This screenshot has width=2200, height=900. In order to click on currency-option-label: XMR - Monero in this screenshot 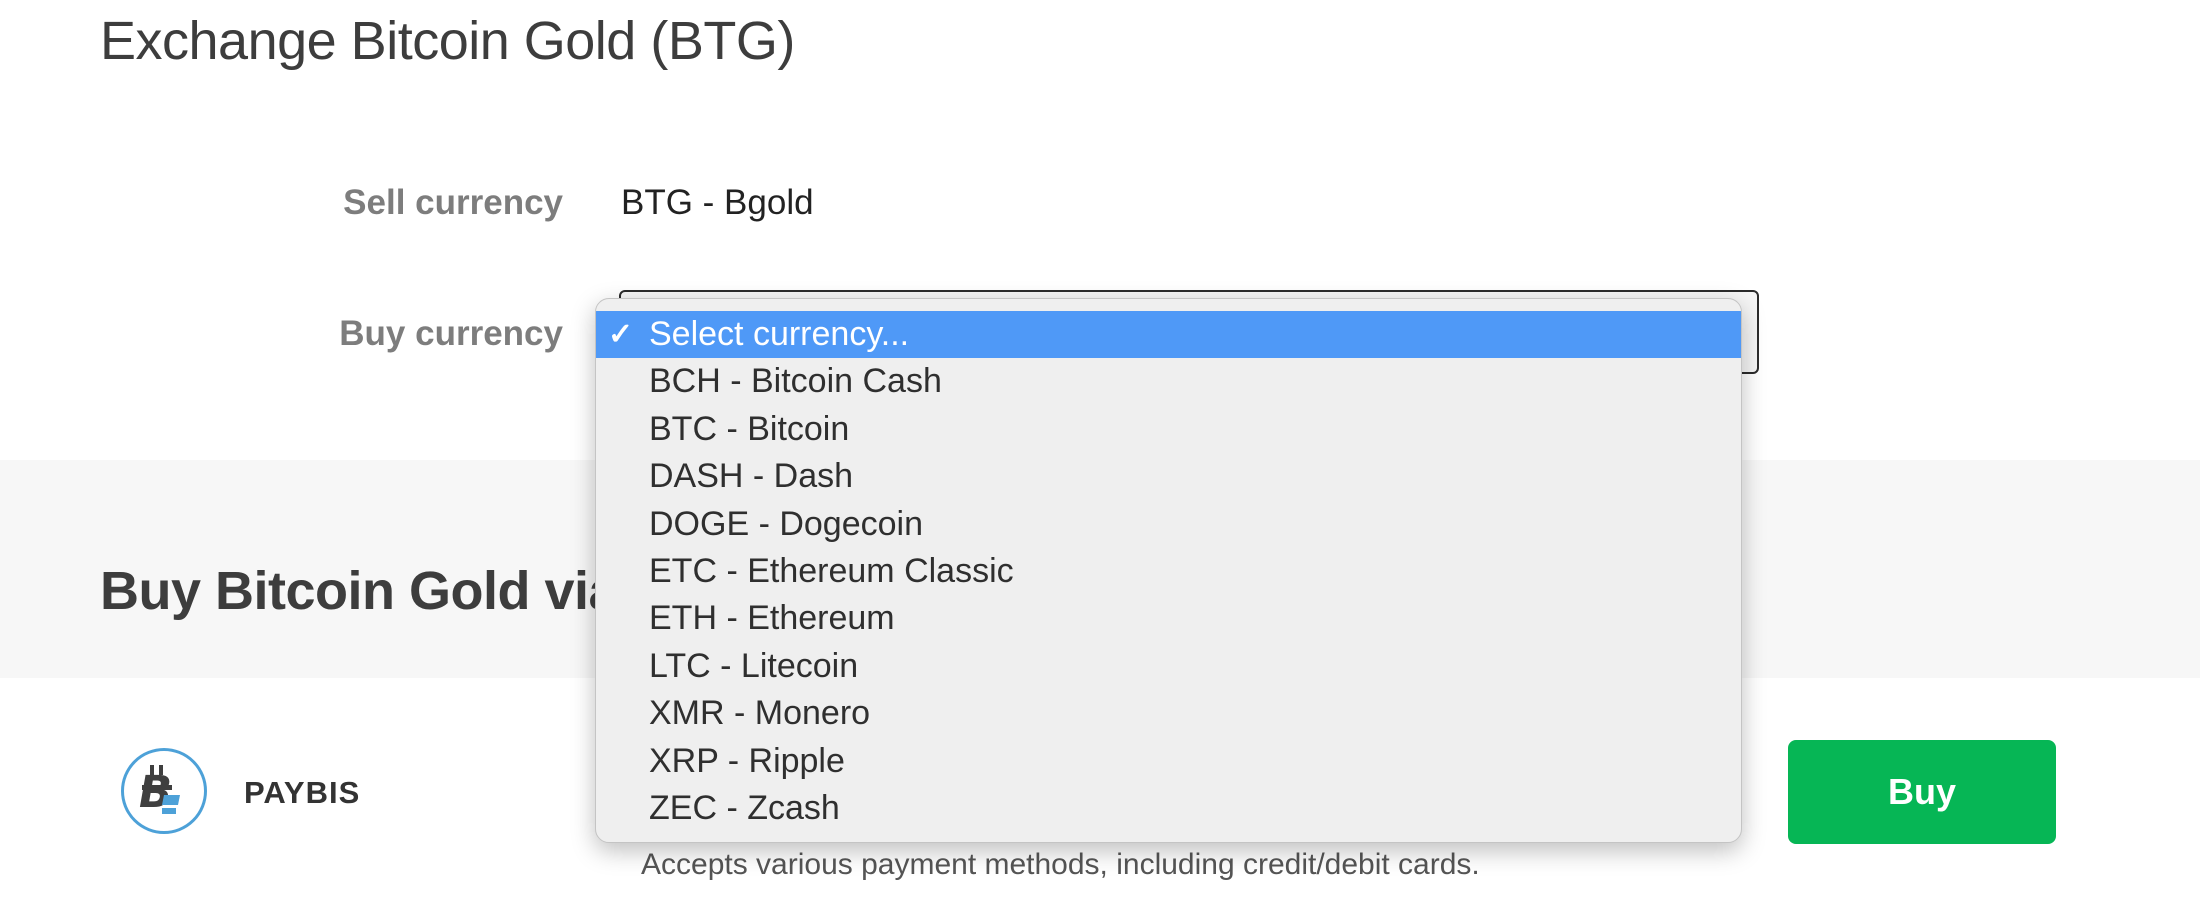, I will do `click(760, 713)`.